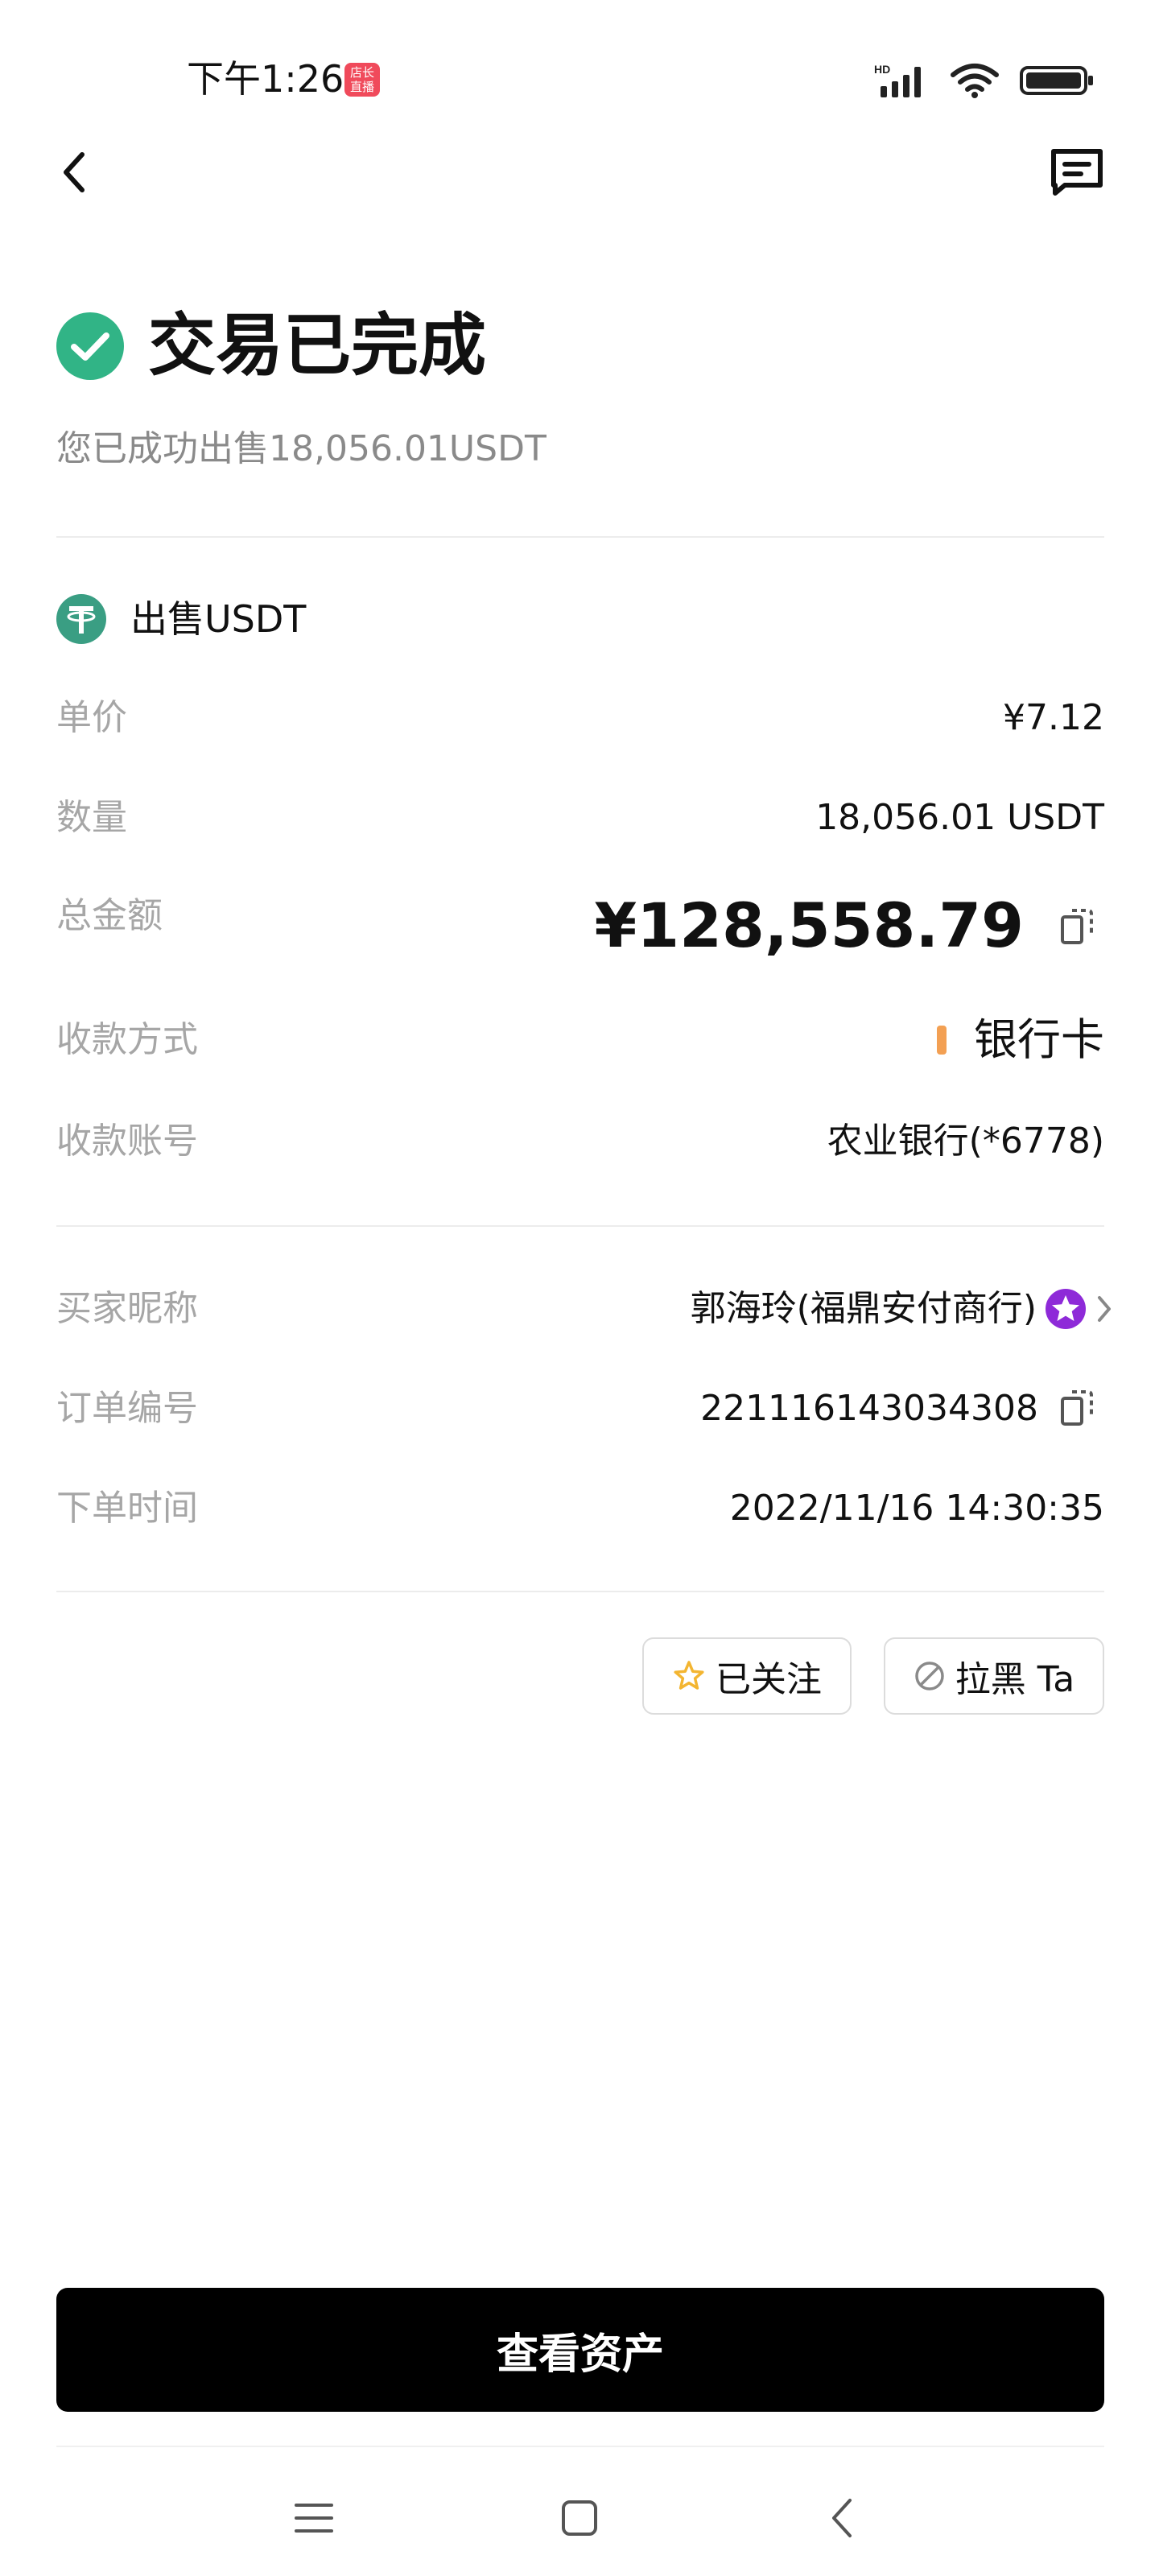  What do you see at coordinates (218, 619) in the screenshot?
I see `order-coin-title: 出售USDT` at bounding box center [218, 619].